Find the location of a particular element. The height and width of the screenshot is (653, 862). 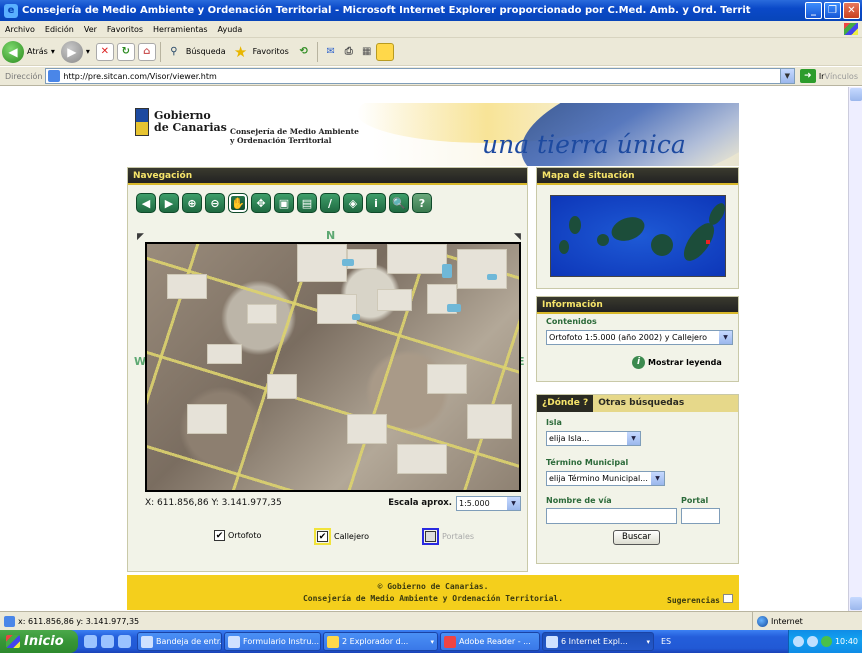

contenidos-dropdown-icon: ▼ is located at coordinates (725, 337).